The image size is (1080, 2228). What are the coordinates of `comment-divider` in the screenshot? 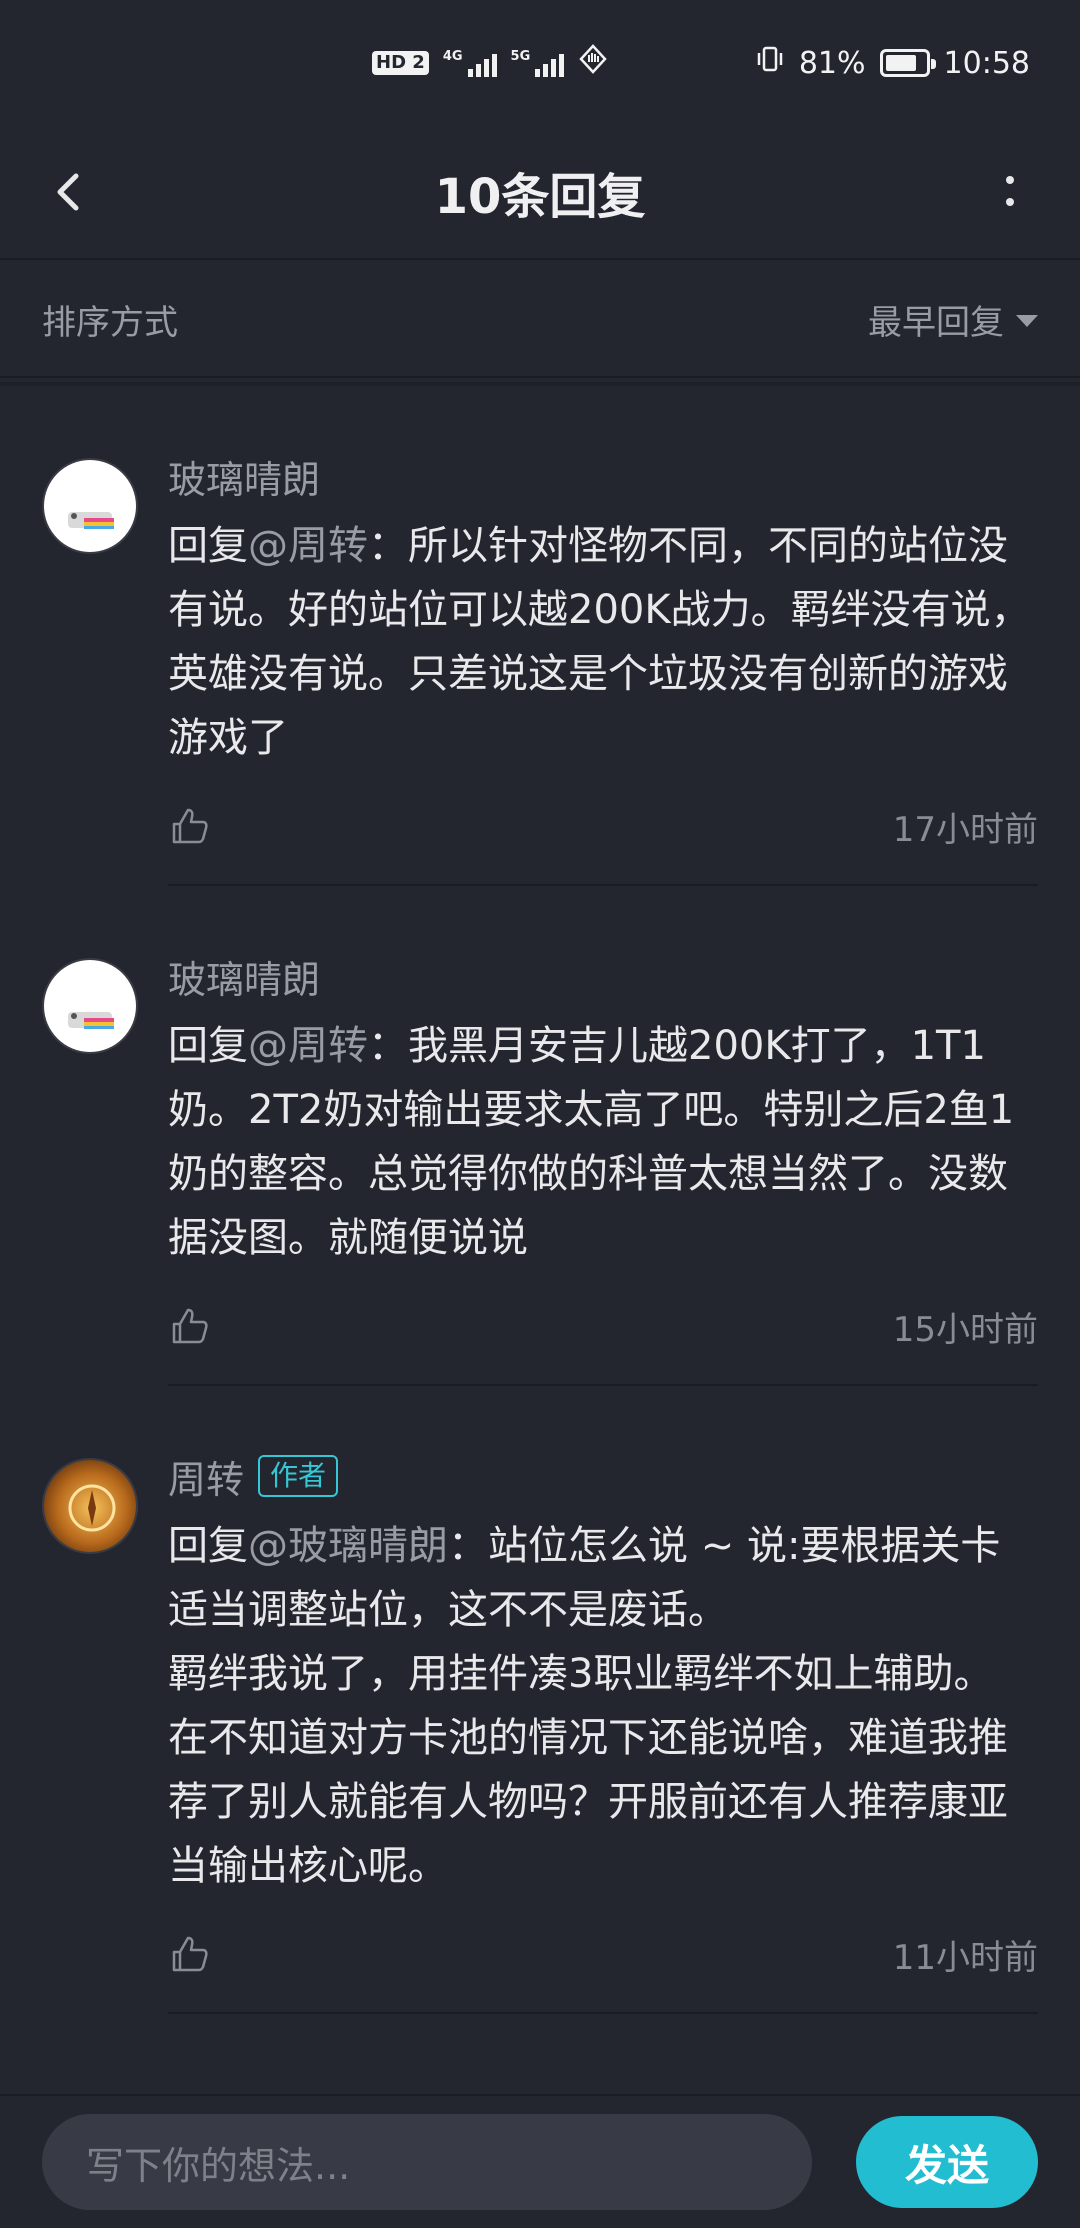 It's located at (603, 2013).